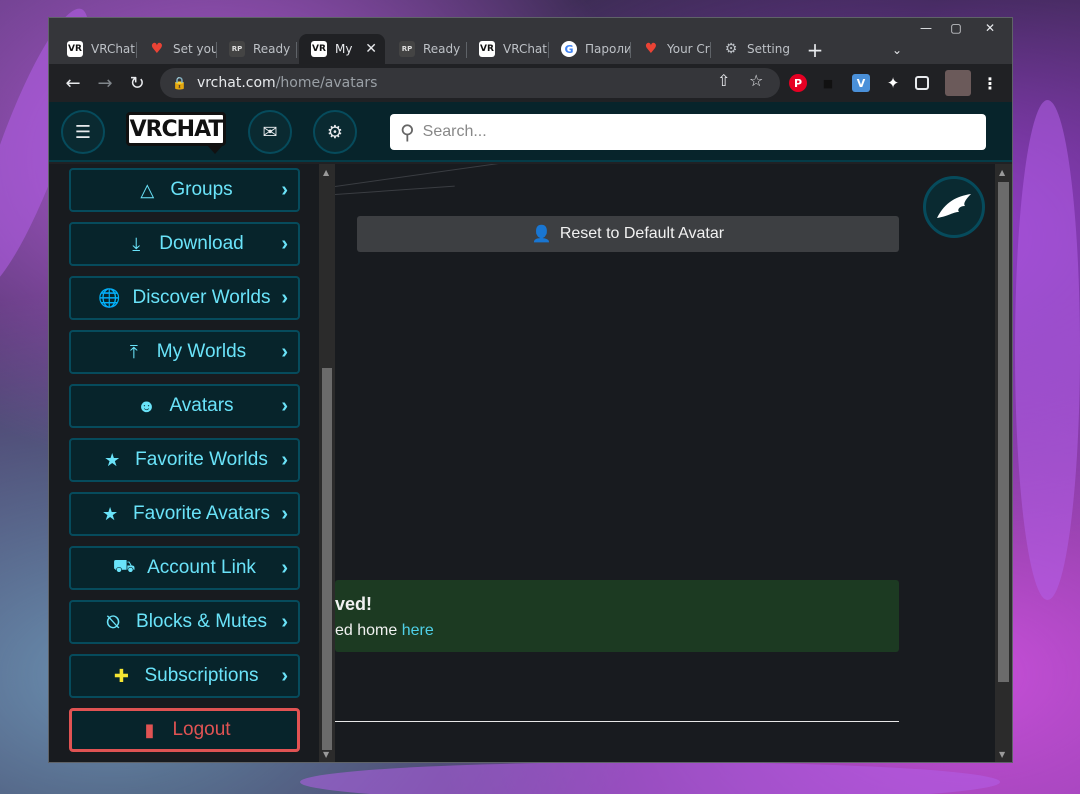 Image resolution: width=1080 pixels, height=794 pixels. I want to click on share-icon: ⇧, so click(723, 80).